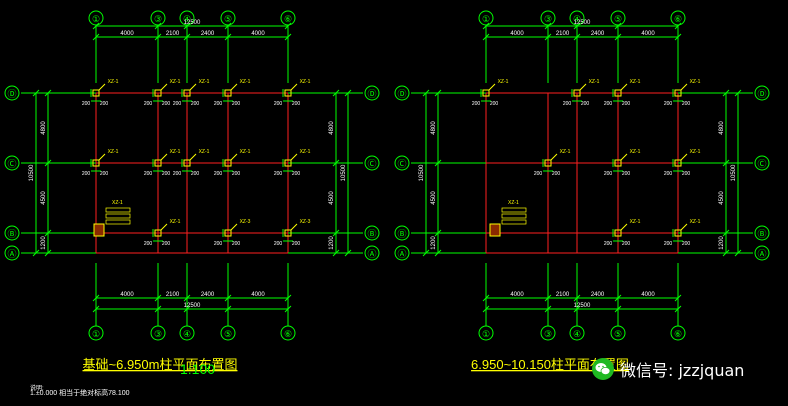 This screenshot has height=406, width=788. What do you see at coordinates (548, 19) in the screenshot?
I see `axis-bubble-top-text: ③` at bounding box center [548, 19].